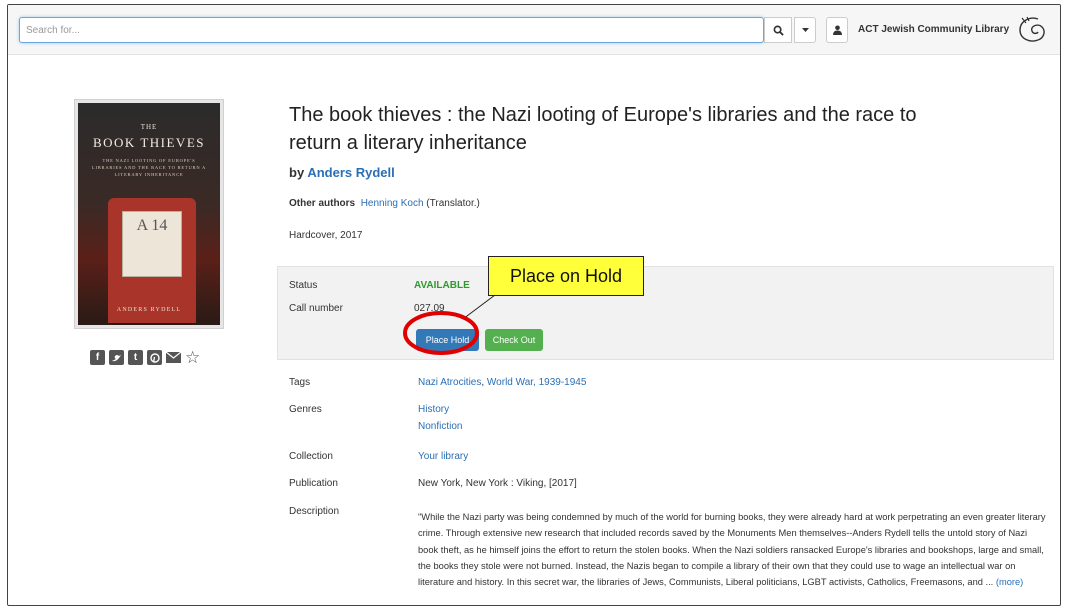 The image size is (1069, 610). I want to click on collection-label: Collection, so click(311, 456).